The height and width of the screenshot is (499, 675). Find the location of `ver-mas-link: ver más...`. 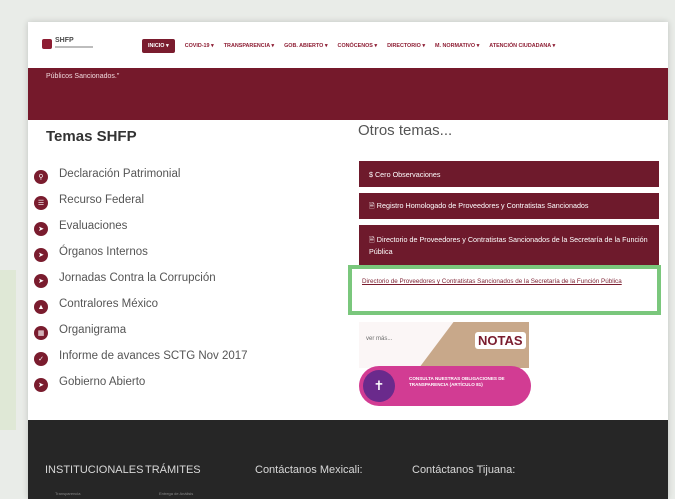

ver-mas-link: ver más... is located at coordinates (379, 339).